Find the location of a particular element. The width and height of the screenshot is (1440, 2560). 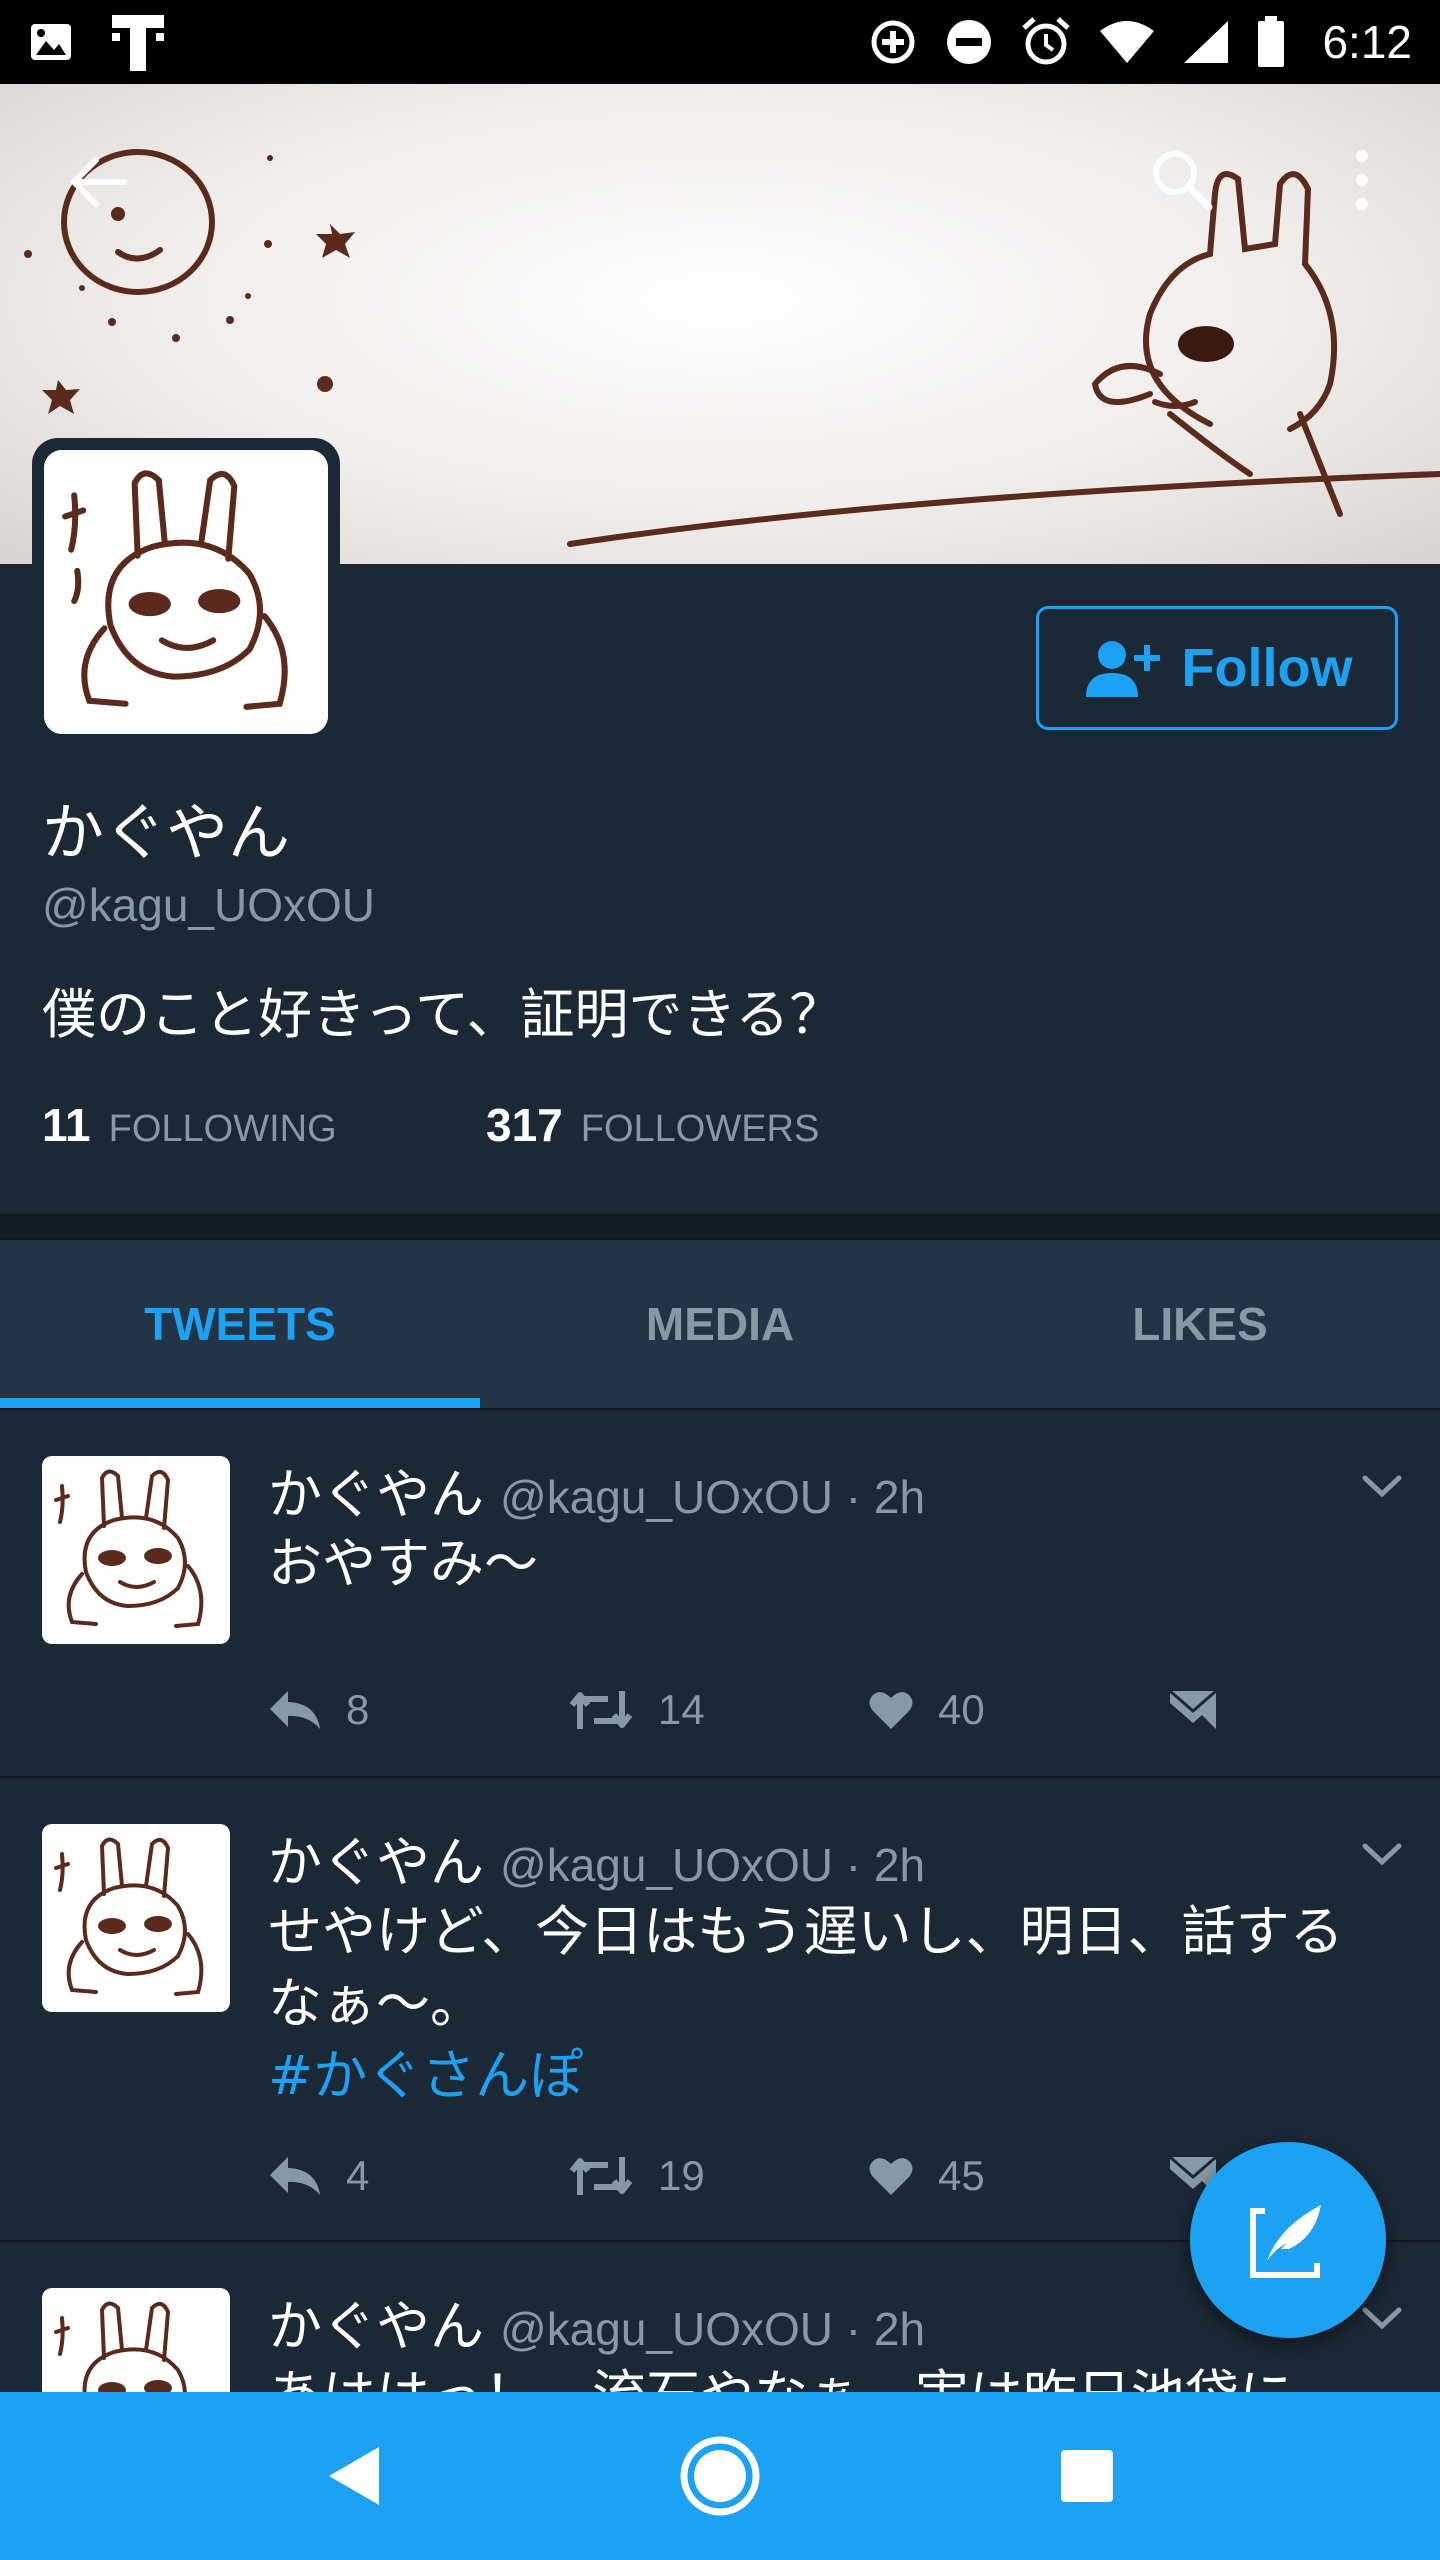

followers-count: 317 is located at coordinates (524, 1125).